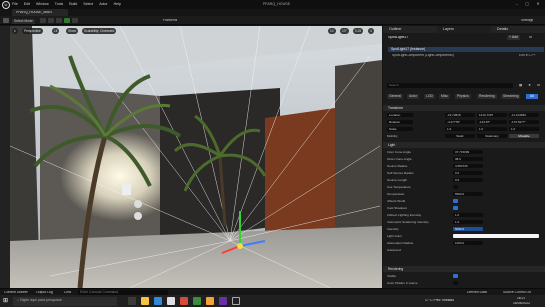  Describe the element at coordinates (477, 292) in the screenshot. I see `derived-data-button: Derived Data` at that location.